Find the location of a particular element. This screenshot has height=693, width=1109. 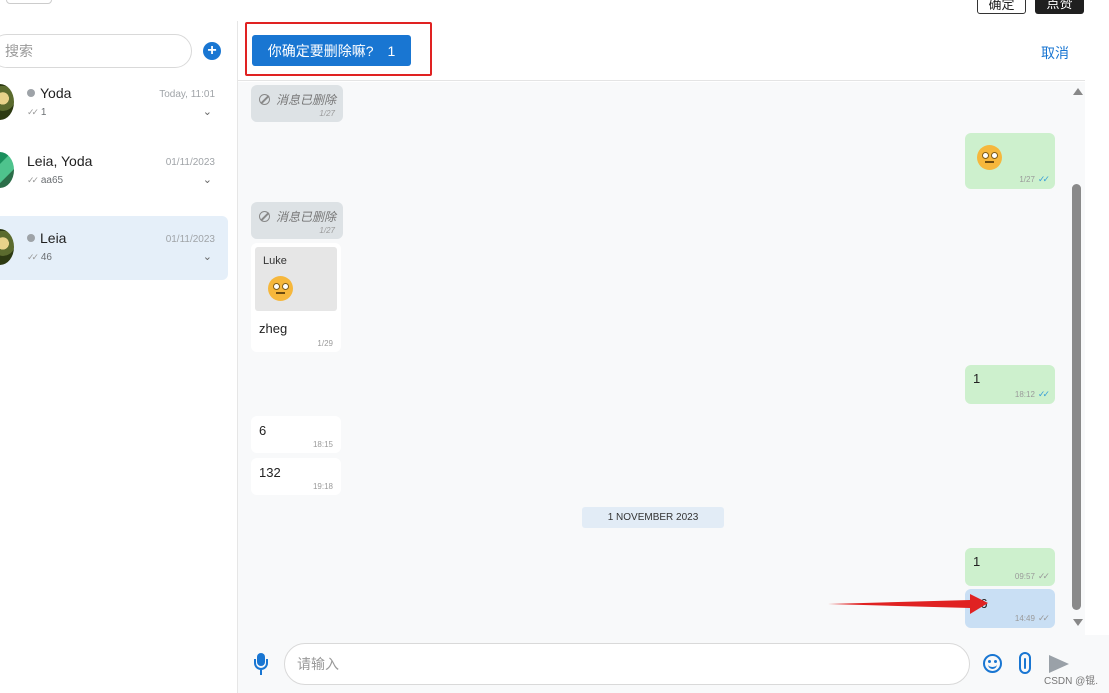

scroll-up-arrow-icon is located at coordinates (1078, 91).